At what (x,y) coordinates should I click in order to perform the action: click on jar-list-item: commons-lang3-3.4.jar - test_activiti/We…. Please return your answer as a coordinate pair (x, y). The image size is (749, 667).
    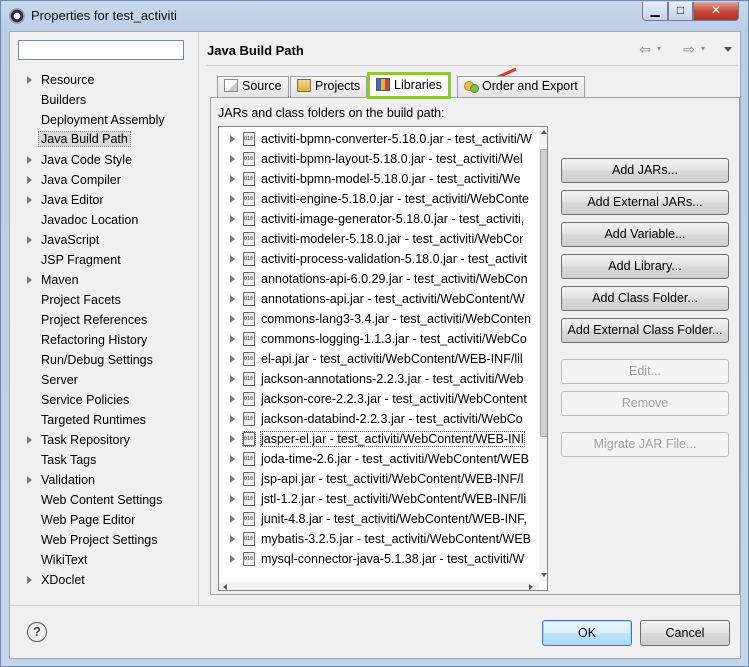
    Looking at the image, I should click on (379, 319).